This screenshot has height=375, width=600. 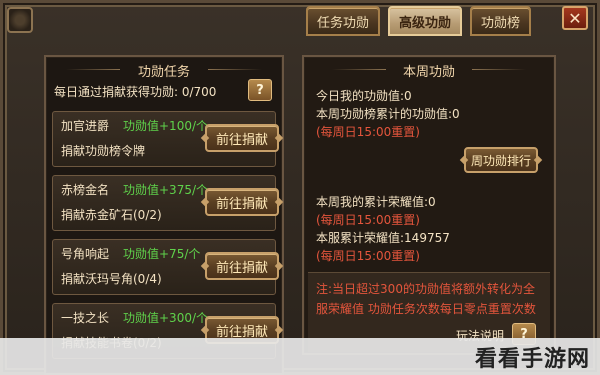 I want to click on tab-label: 任务功勋, so click(x=343, y=23).